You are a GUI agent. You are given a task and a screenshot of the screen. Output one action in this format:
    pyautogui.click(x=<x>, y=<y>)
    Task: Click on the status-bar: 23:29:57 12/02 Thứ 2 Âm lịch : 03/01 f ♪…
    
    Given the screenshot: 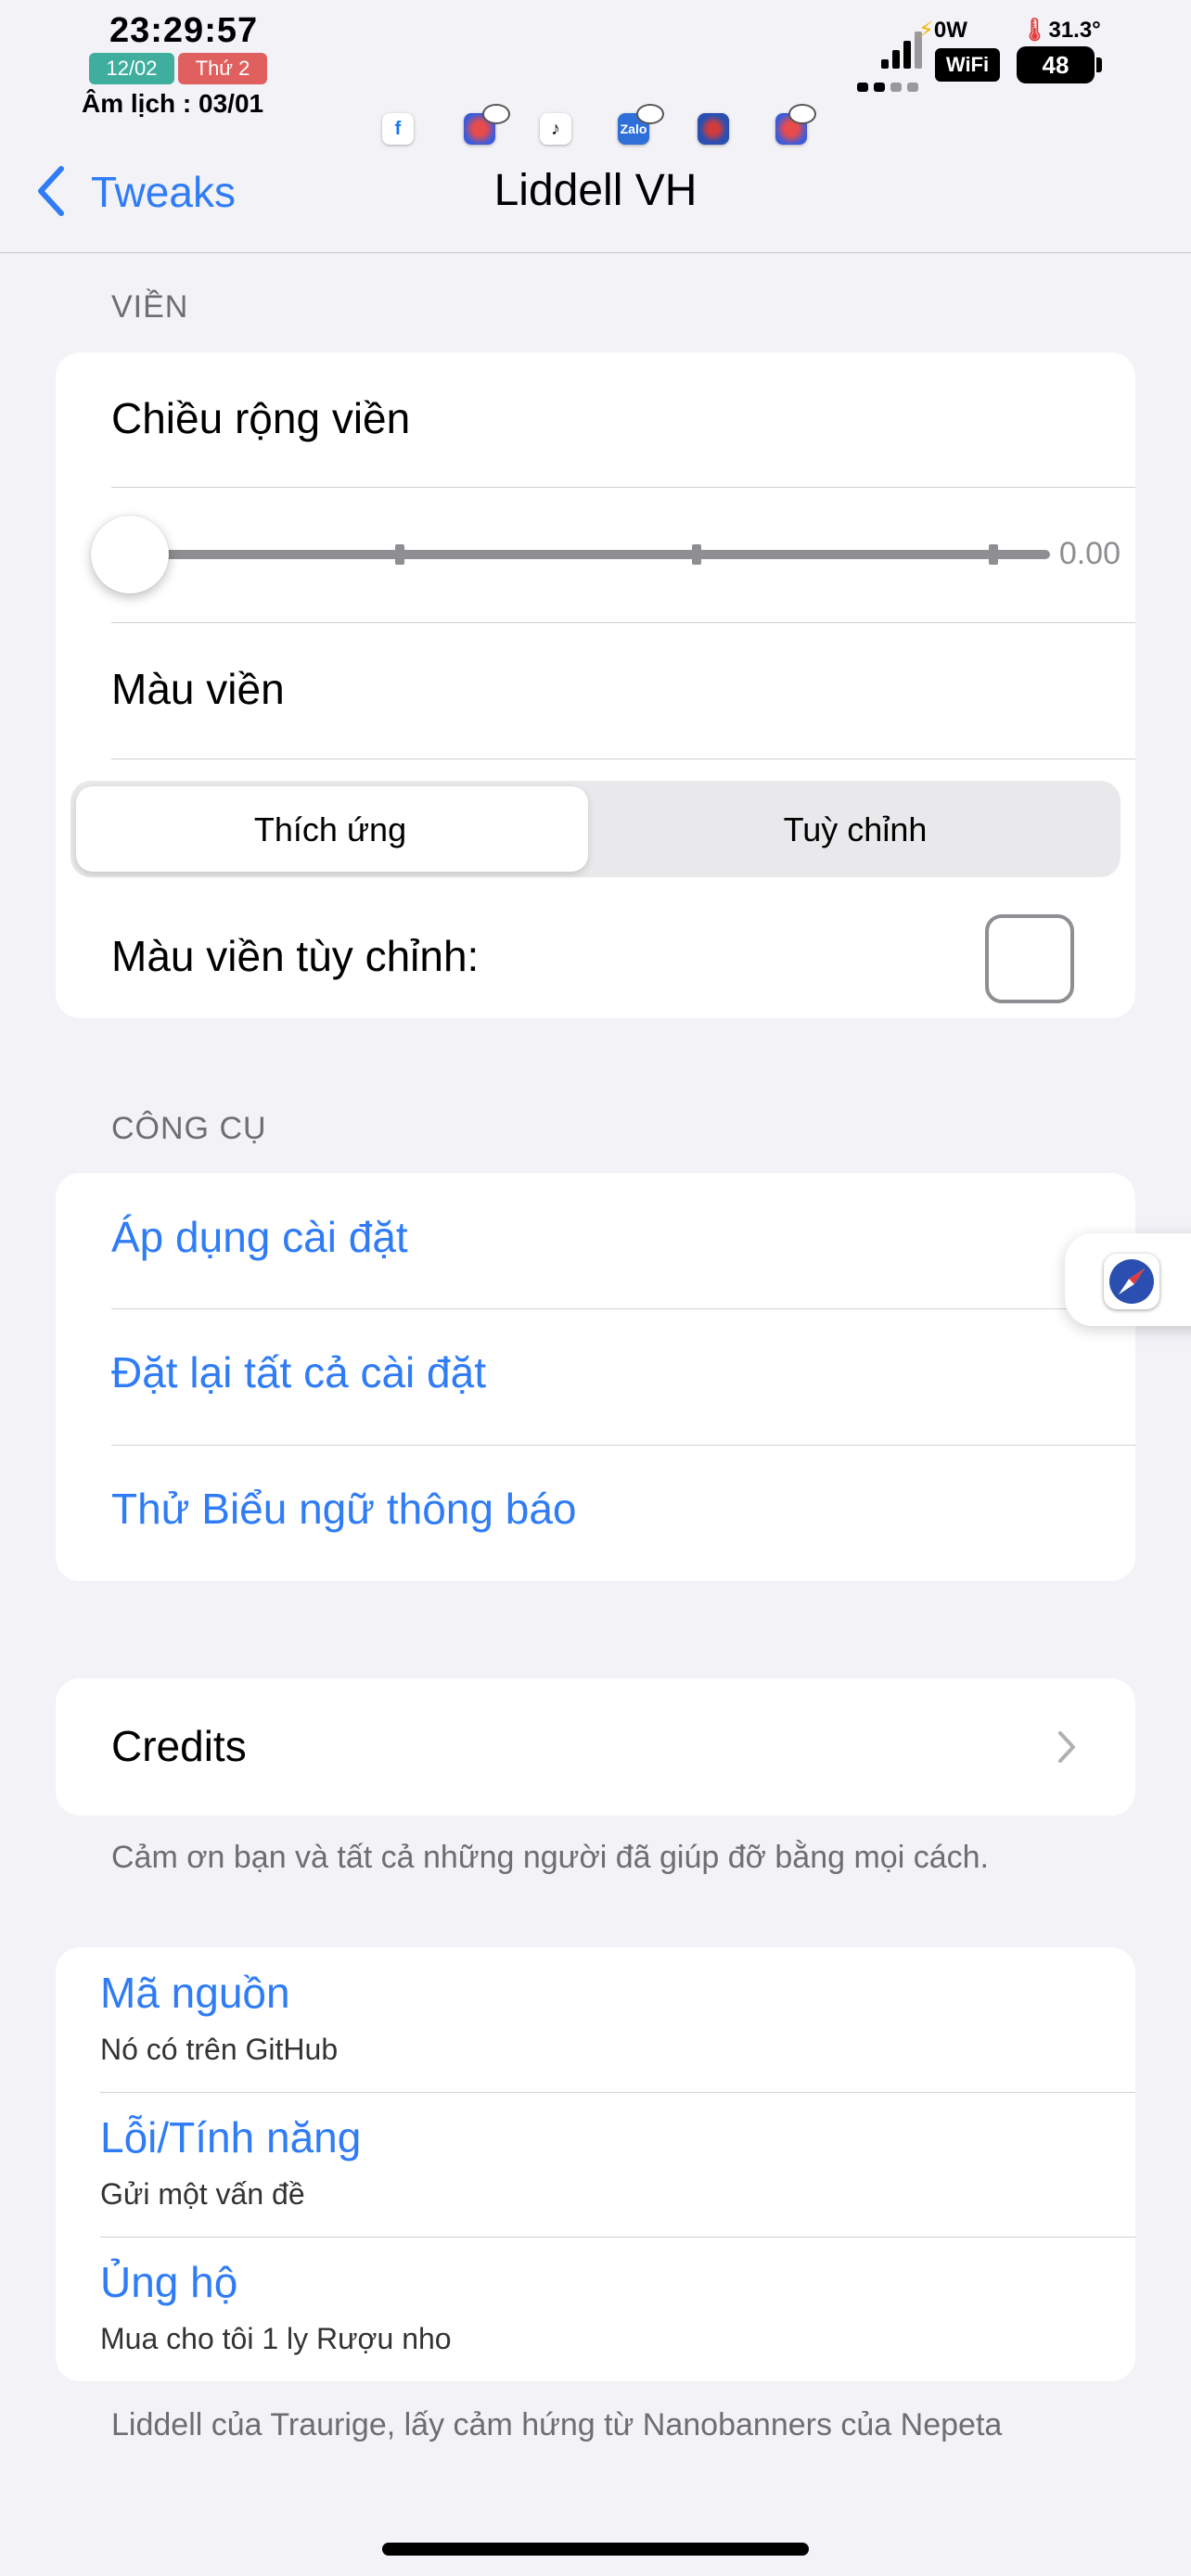 What is the action you would take?
    pyautogui.click(x=595, y=72)
    